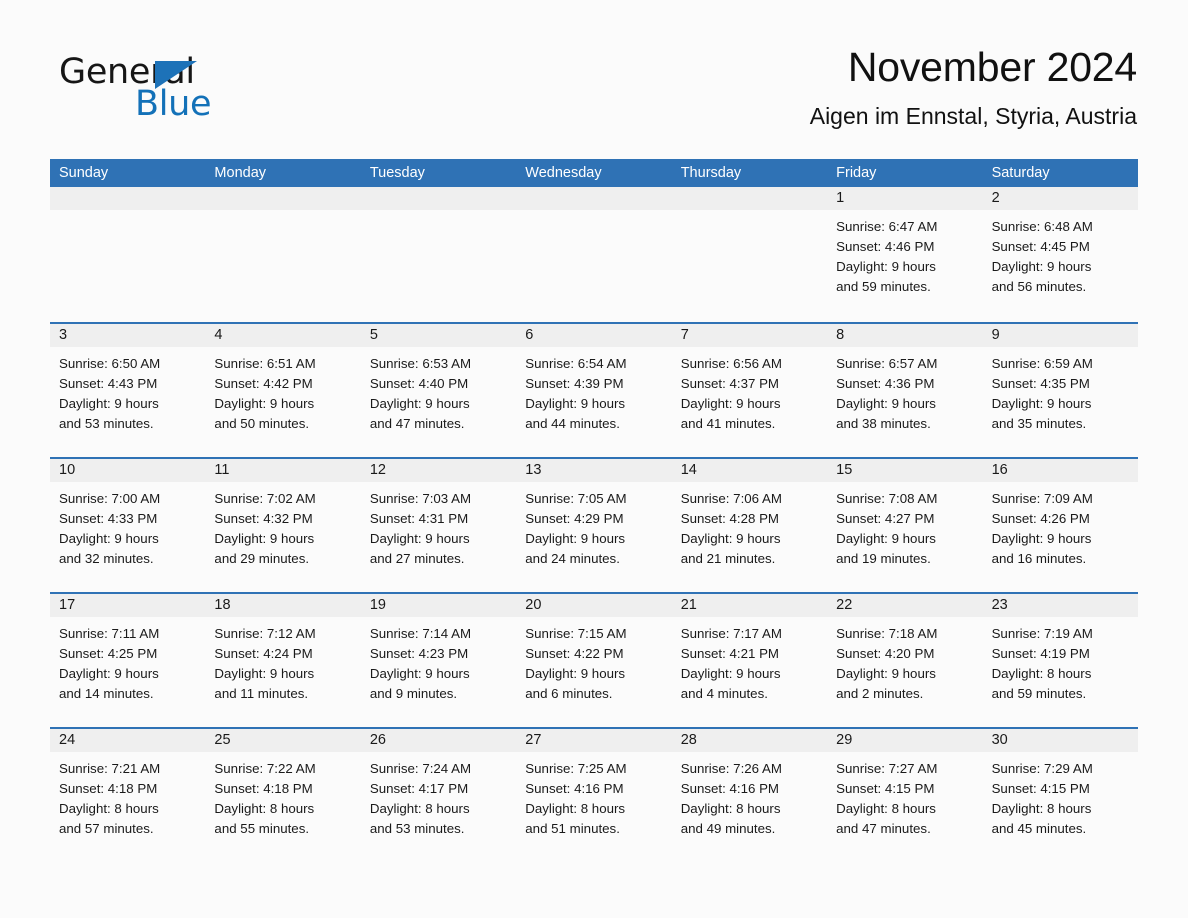 This screenshot has width=1188, height=918. What do you see at coordinates (749, 213) in the screenshot?
I see `day-info` at bounding box center [749, 213].